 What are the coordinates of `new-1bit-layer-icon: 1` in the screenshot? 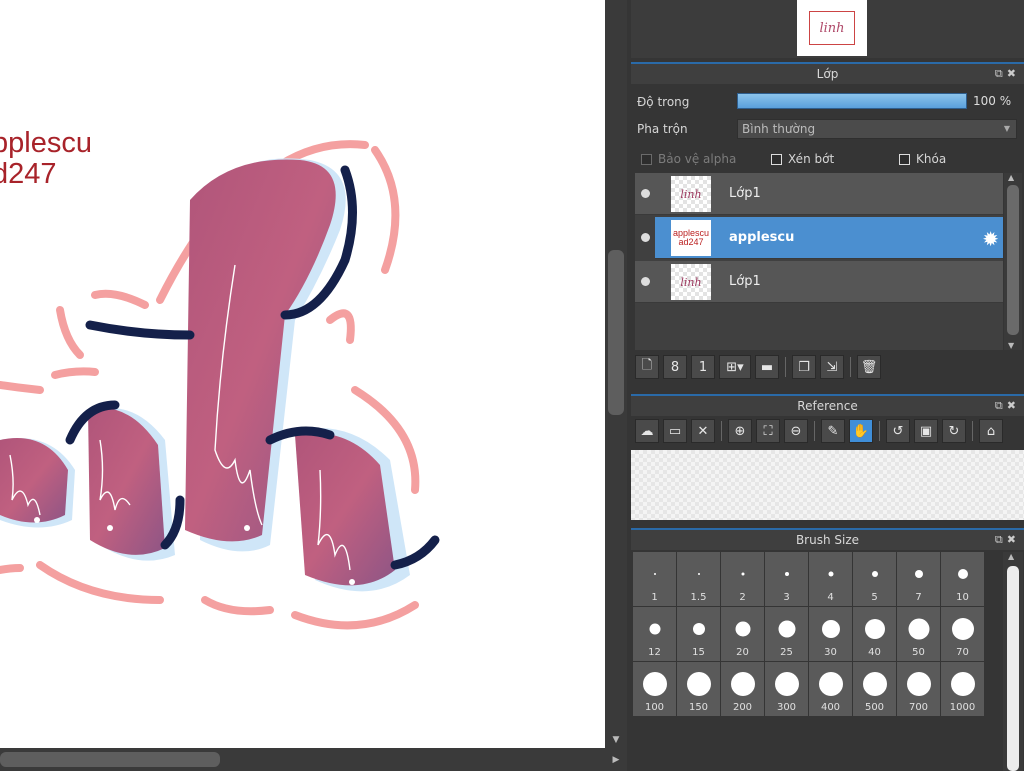 It's located at (703, 367).